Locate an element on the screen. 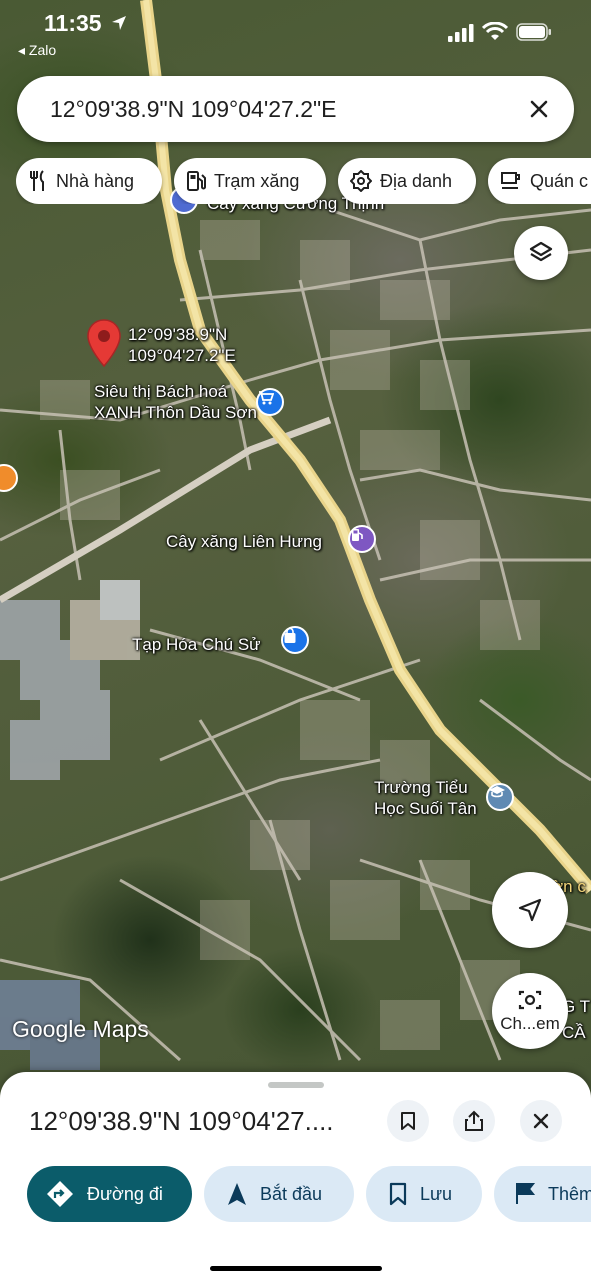  location-pin-icon is located at coordinates (104, 343).